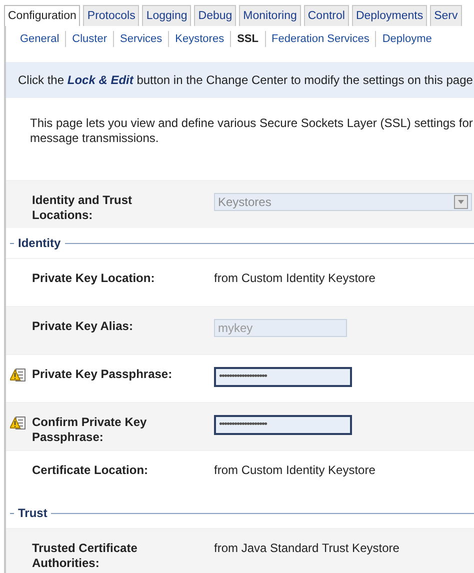 The image size is (474, 573). Describe the element at coordinates (321, 39) in the screenshot. I see `subtab: Federation Services` at that location.